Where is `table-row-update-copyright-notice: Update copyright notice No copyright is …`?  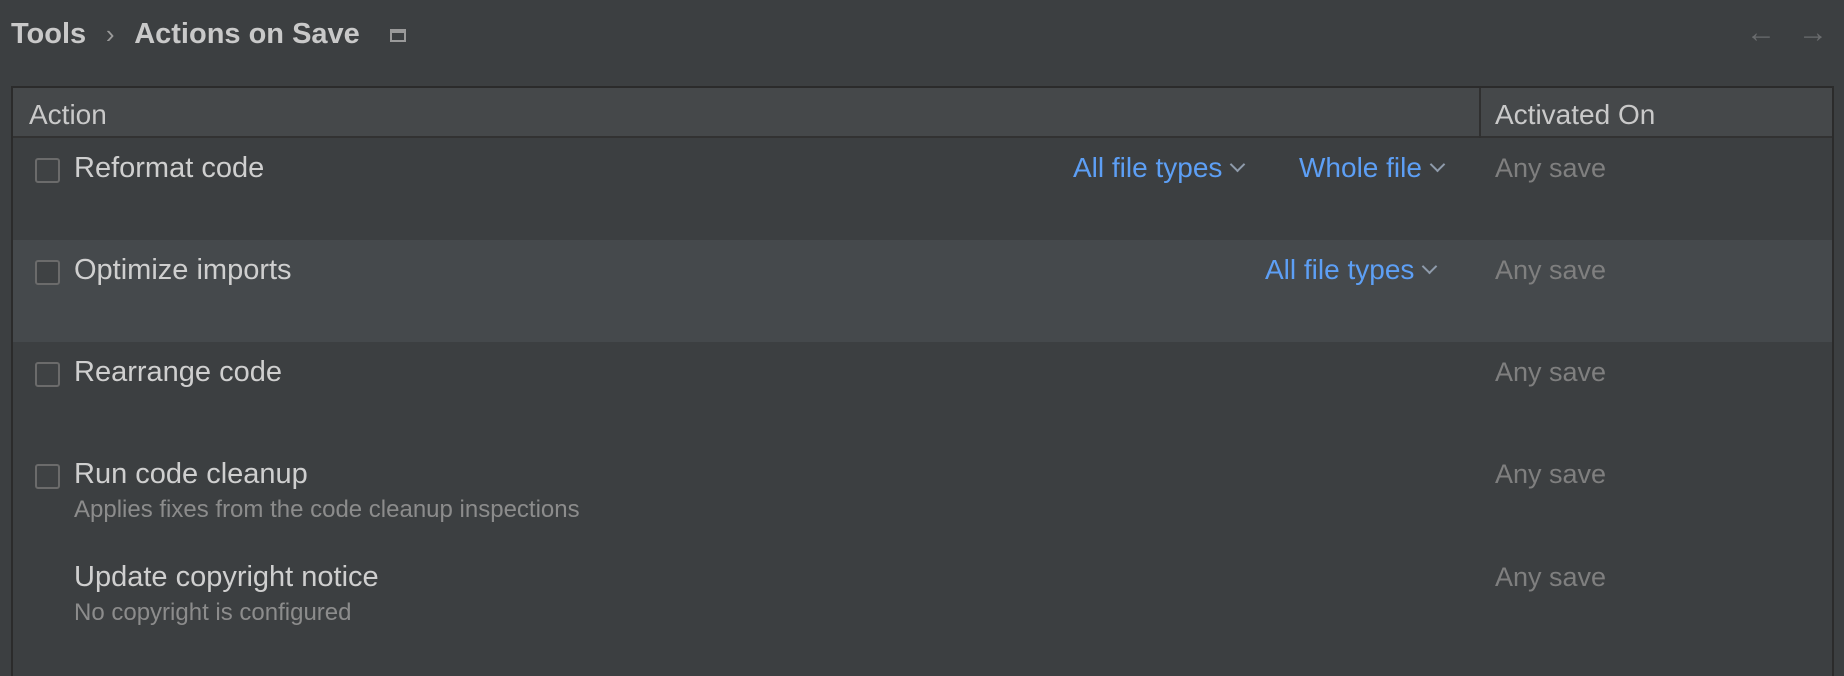 table-row-update-copyright-notice: Update copyright notice No copyright is … is located at coordinates (922, 598).